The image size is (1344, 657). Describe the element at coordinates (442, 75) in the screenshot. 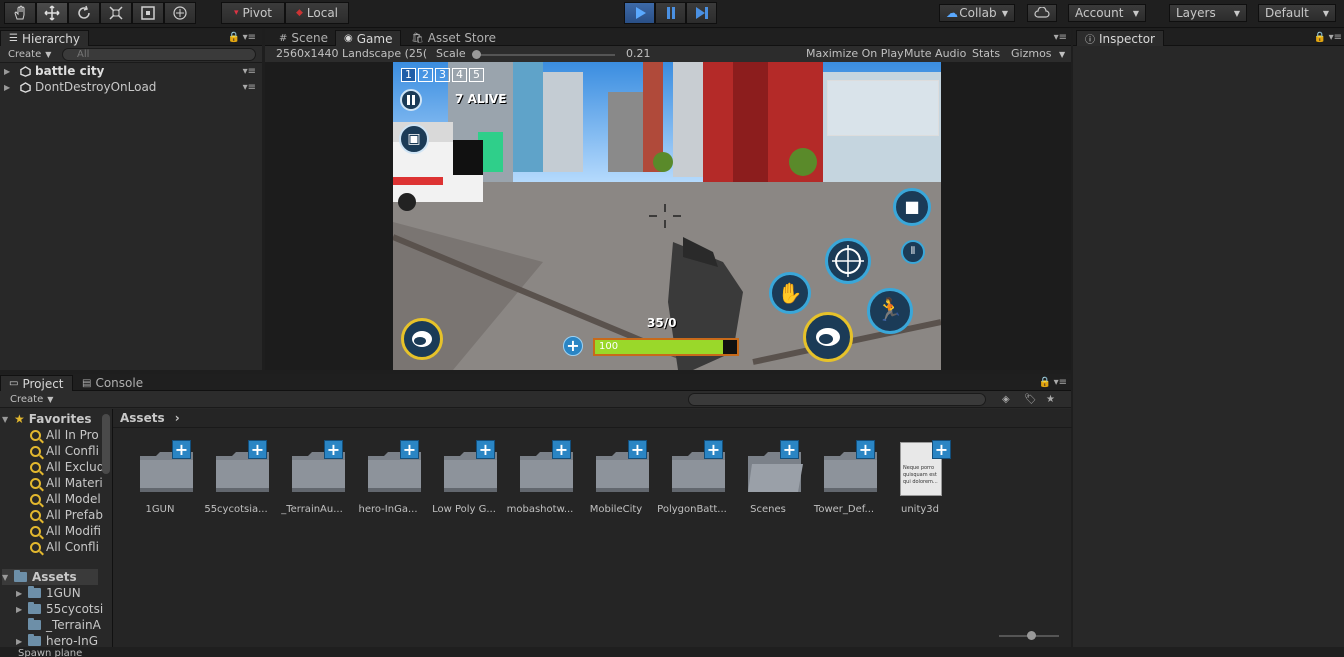

I see `weapon-slot: 3` at that location.